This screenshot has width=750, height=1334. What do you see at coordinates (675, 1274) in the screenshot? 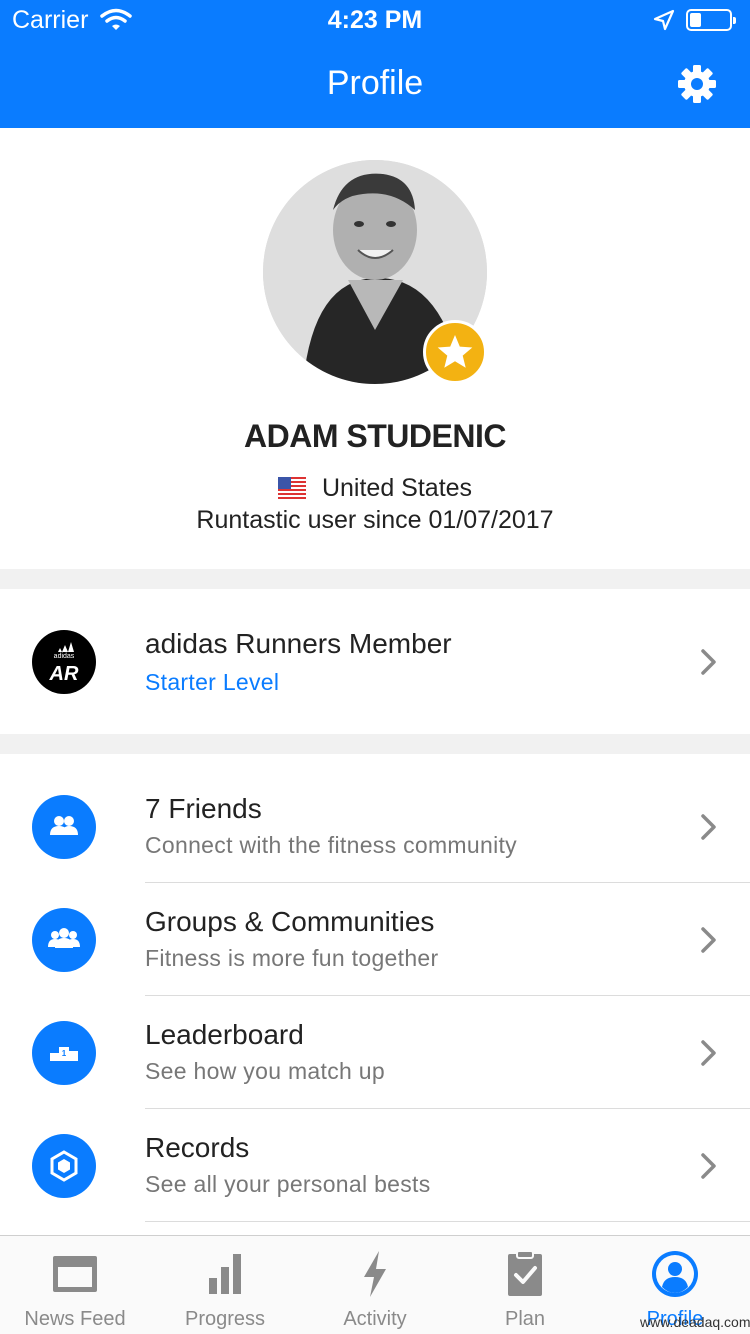
I see `profile-icon` at bounding box center [675, 1274].